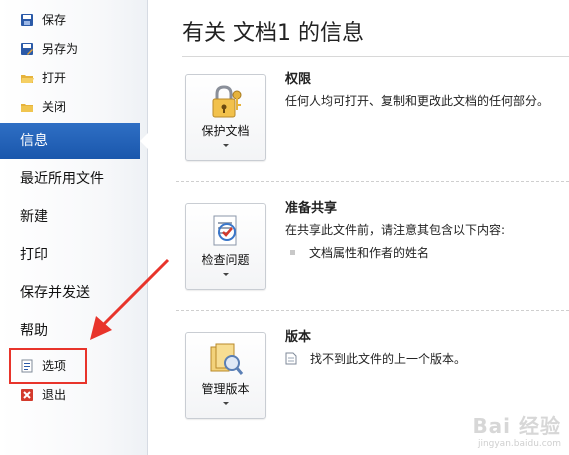  I want to click on versions-icon, so click(227, 359).